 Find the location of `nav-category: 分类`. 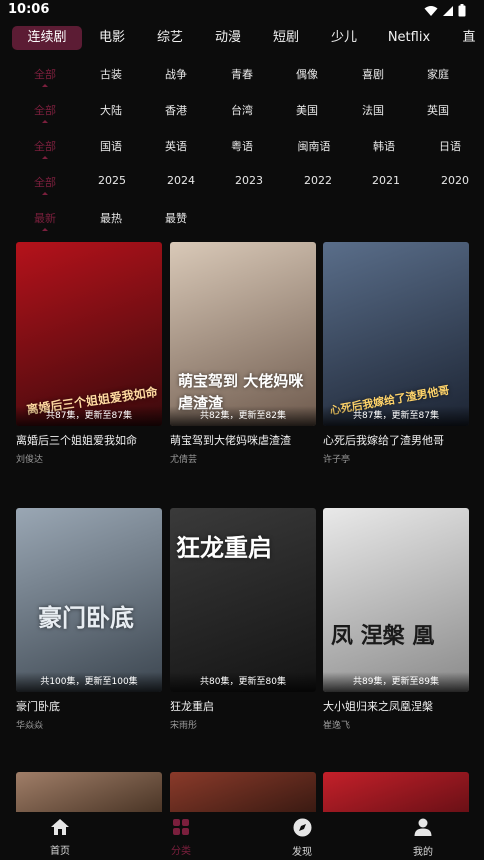

nav-category: 分类 is located at coordinates (181, 837).